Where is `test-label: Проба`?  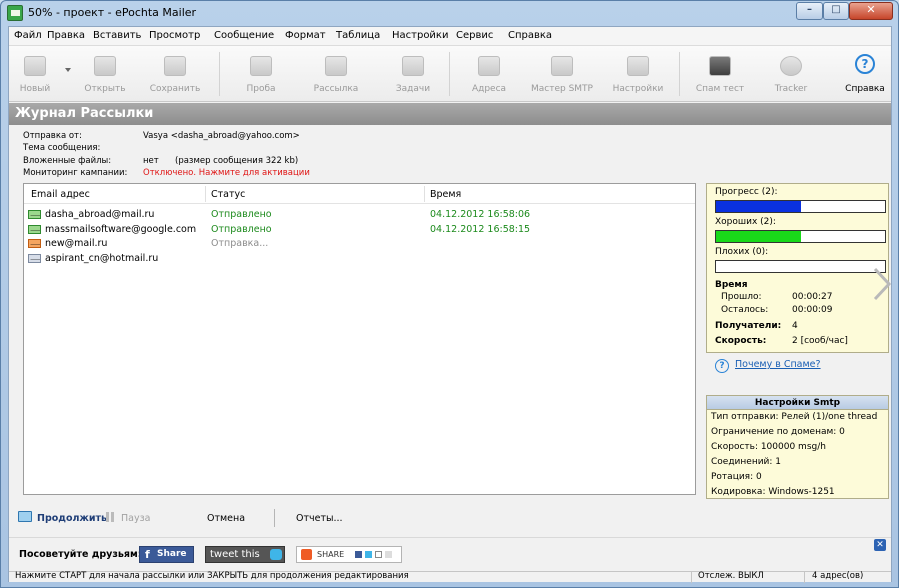 test-label: Проба is located at coordinates (261, 89).